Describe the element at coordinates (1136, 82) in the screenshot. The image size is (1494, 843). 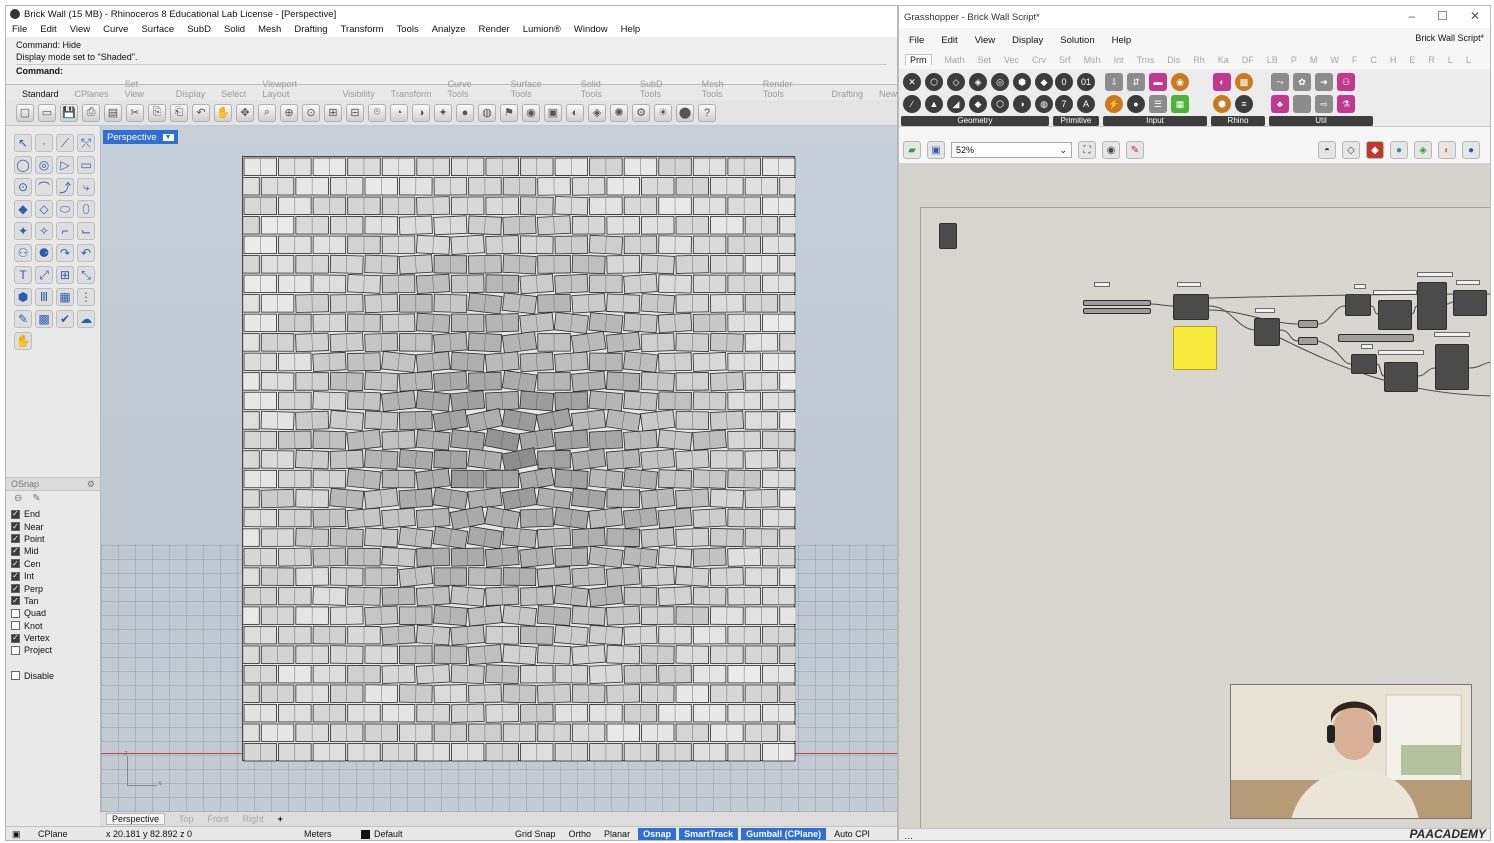
I see `param-icon: ⇵` at that location.